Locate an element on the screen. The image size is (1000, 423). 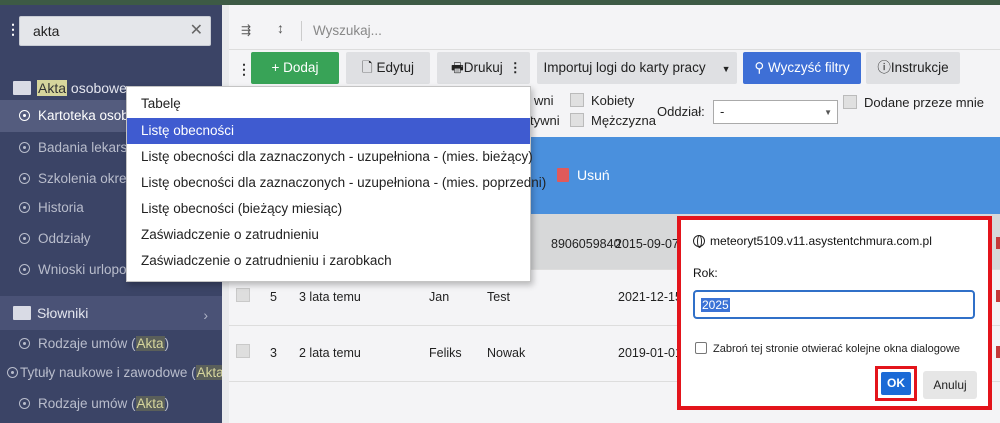
dict-item-pre: Tytuły naukowe i zawodowe ( is located at coordinates (108, 372).